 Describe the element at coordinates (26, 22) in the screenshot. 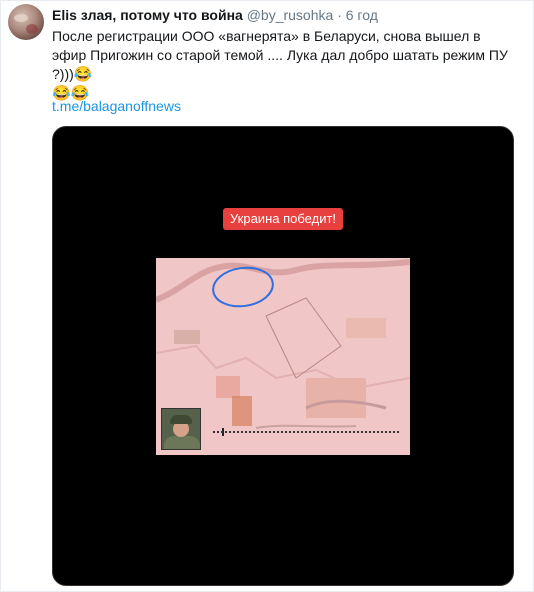

I see `avatar` at that location.